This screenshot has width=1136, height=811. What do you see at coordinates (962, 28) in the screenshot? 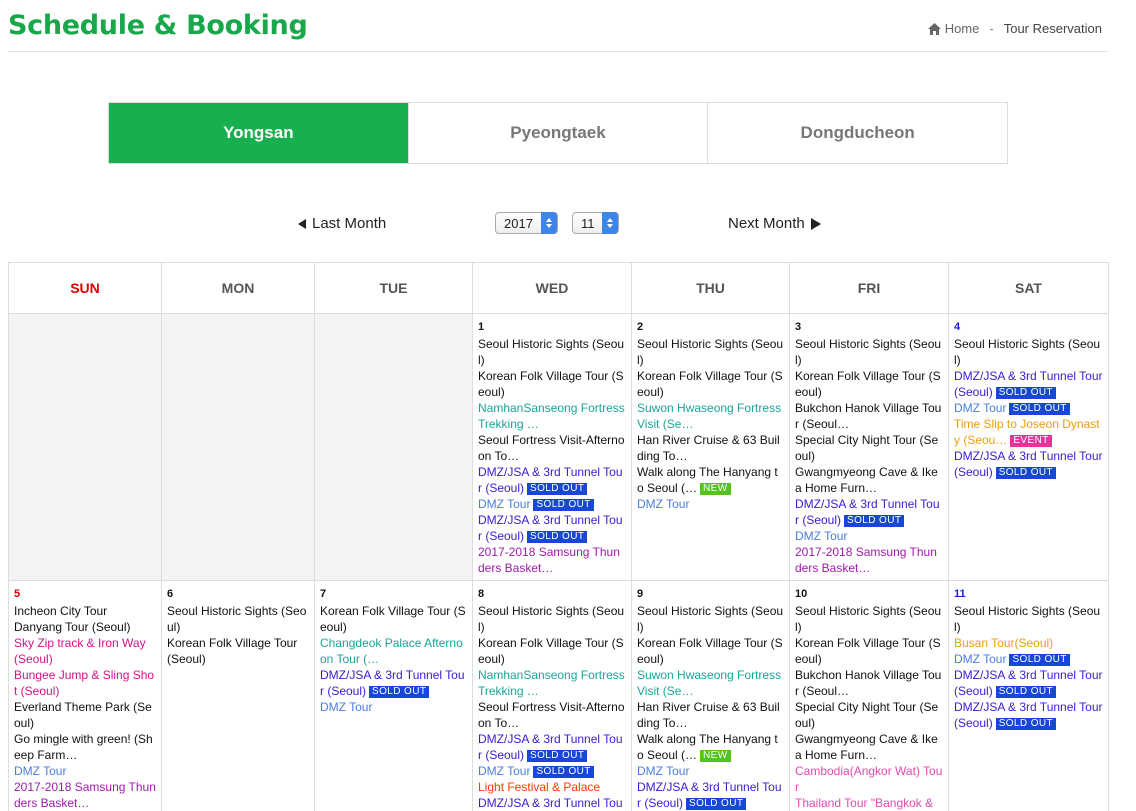
I see `breadcrumb-home-link: Home` at bounding box center [962, 28].